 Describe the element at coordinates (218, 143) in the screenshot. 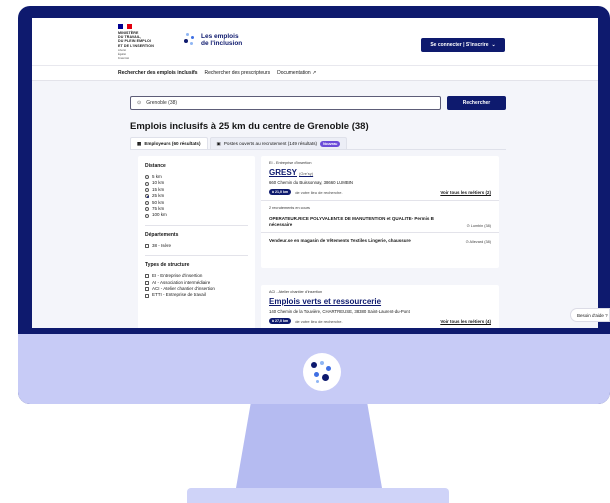

I see `briefcase-icon: ▣` at that location.